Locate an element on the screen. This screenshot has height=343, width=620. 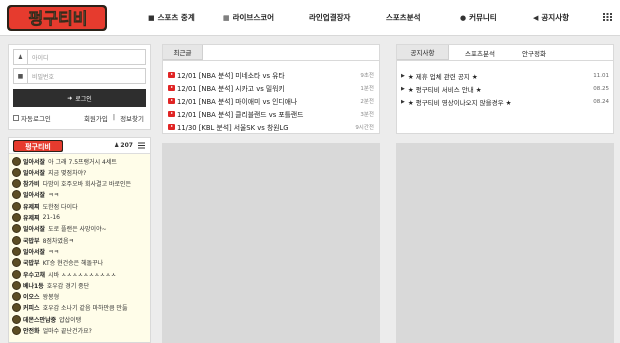
chat-text: 도로 플랜은 사망이야~ is located at coordinates (77, 230).